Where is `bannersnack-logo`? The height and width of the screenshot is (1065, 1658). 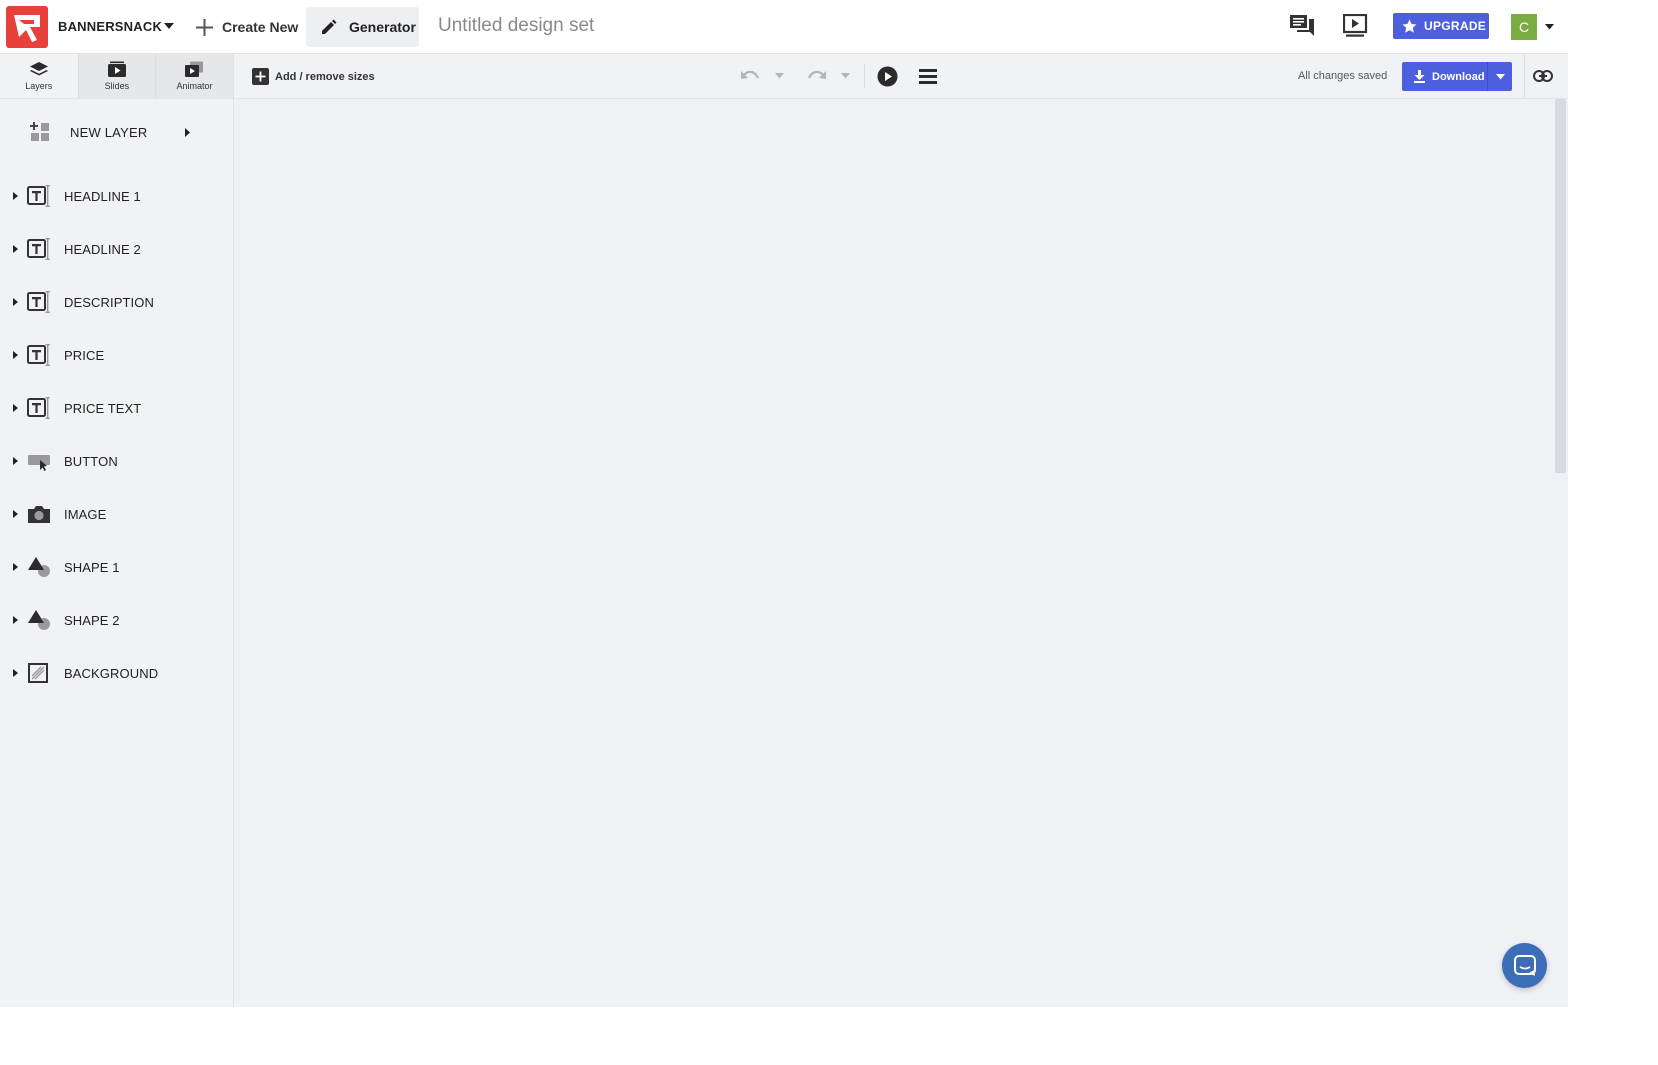 bannersnack-logo is located at coordinates (27, 27).